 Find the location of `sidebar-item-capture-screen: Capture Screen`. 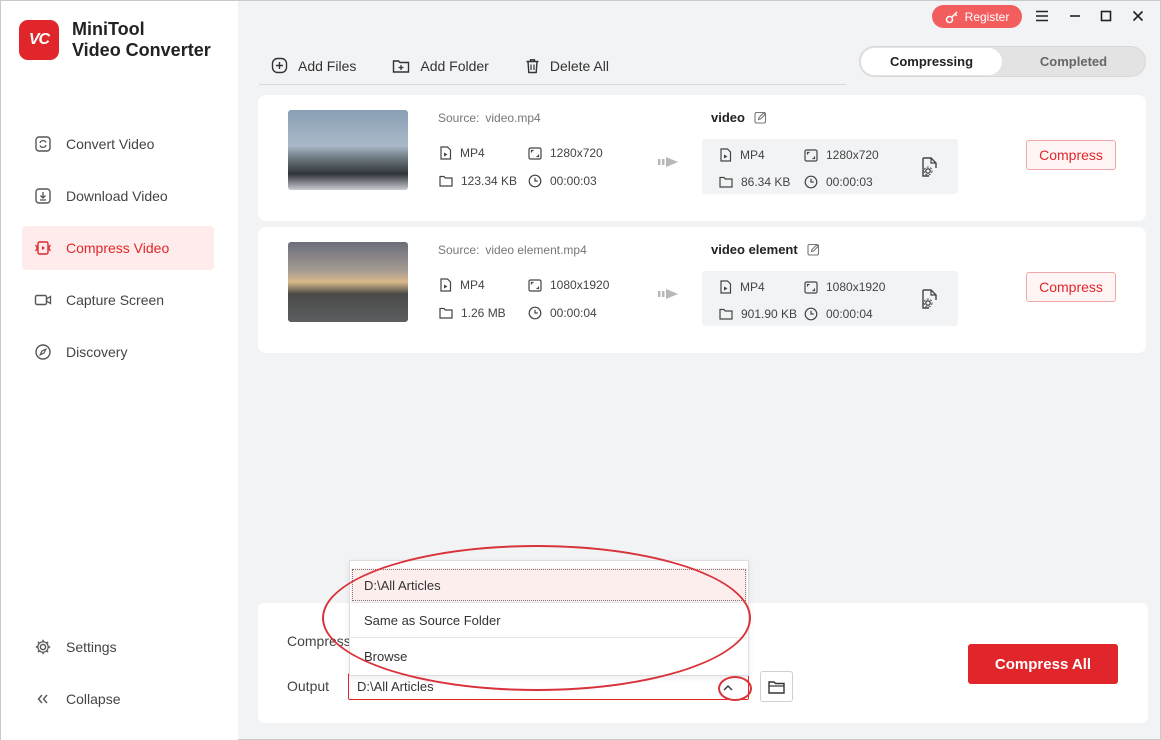

sidebar-item-capture-screen: Capture Screen is located at coordinates (118, 300).